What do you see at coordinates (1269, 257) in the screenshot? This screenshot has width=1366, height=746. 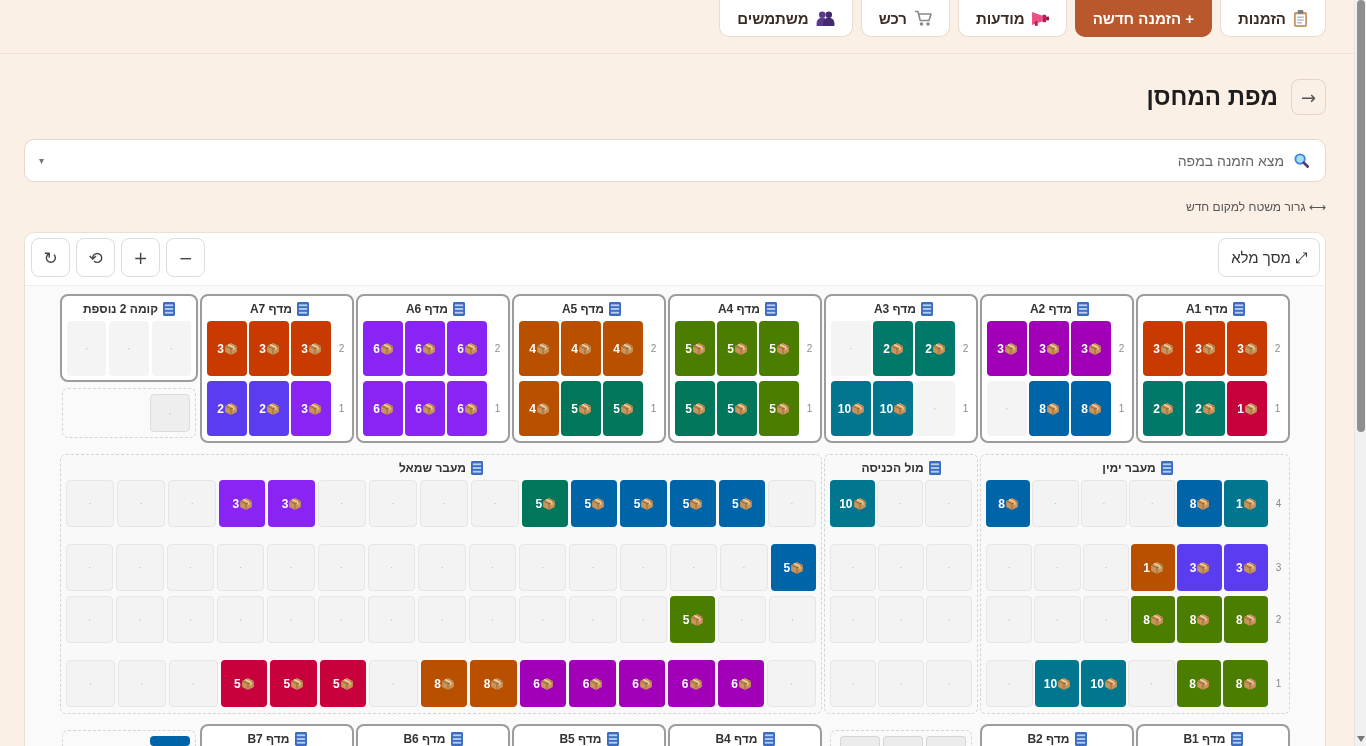 I see `fullscreen-button: ⤢ מסך מלא` at bounding box center [1269, 257].